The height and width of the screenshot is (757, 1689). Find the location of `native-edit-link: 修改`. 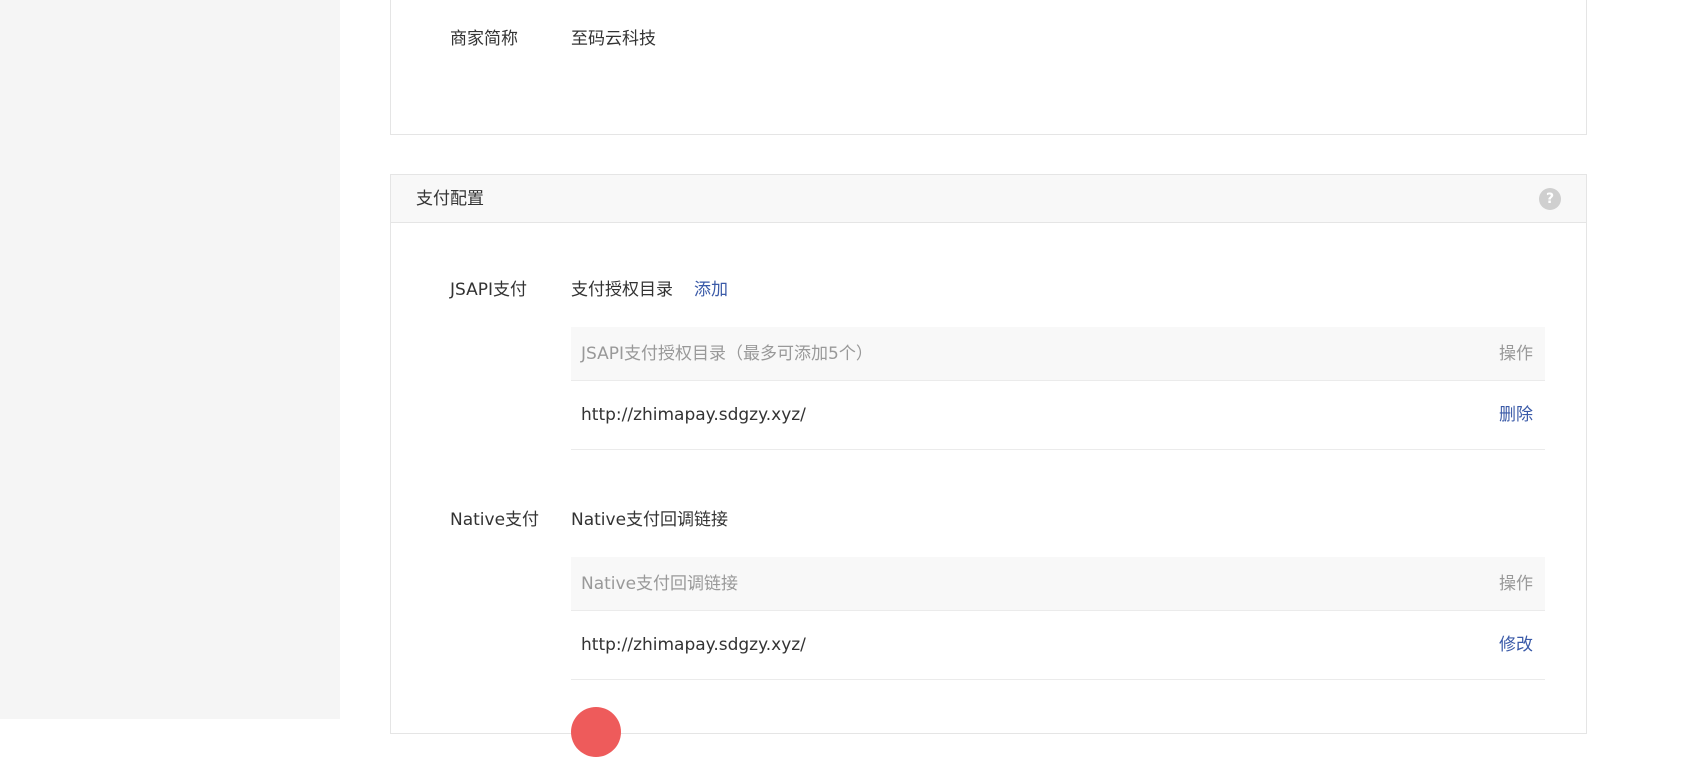

native-edit-link: 修改 is located at coordinates (1516, 645).